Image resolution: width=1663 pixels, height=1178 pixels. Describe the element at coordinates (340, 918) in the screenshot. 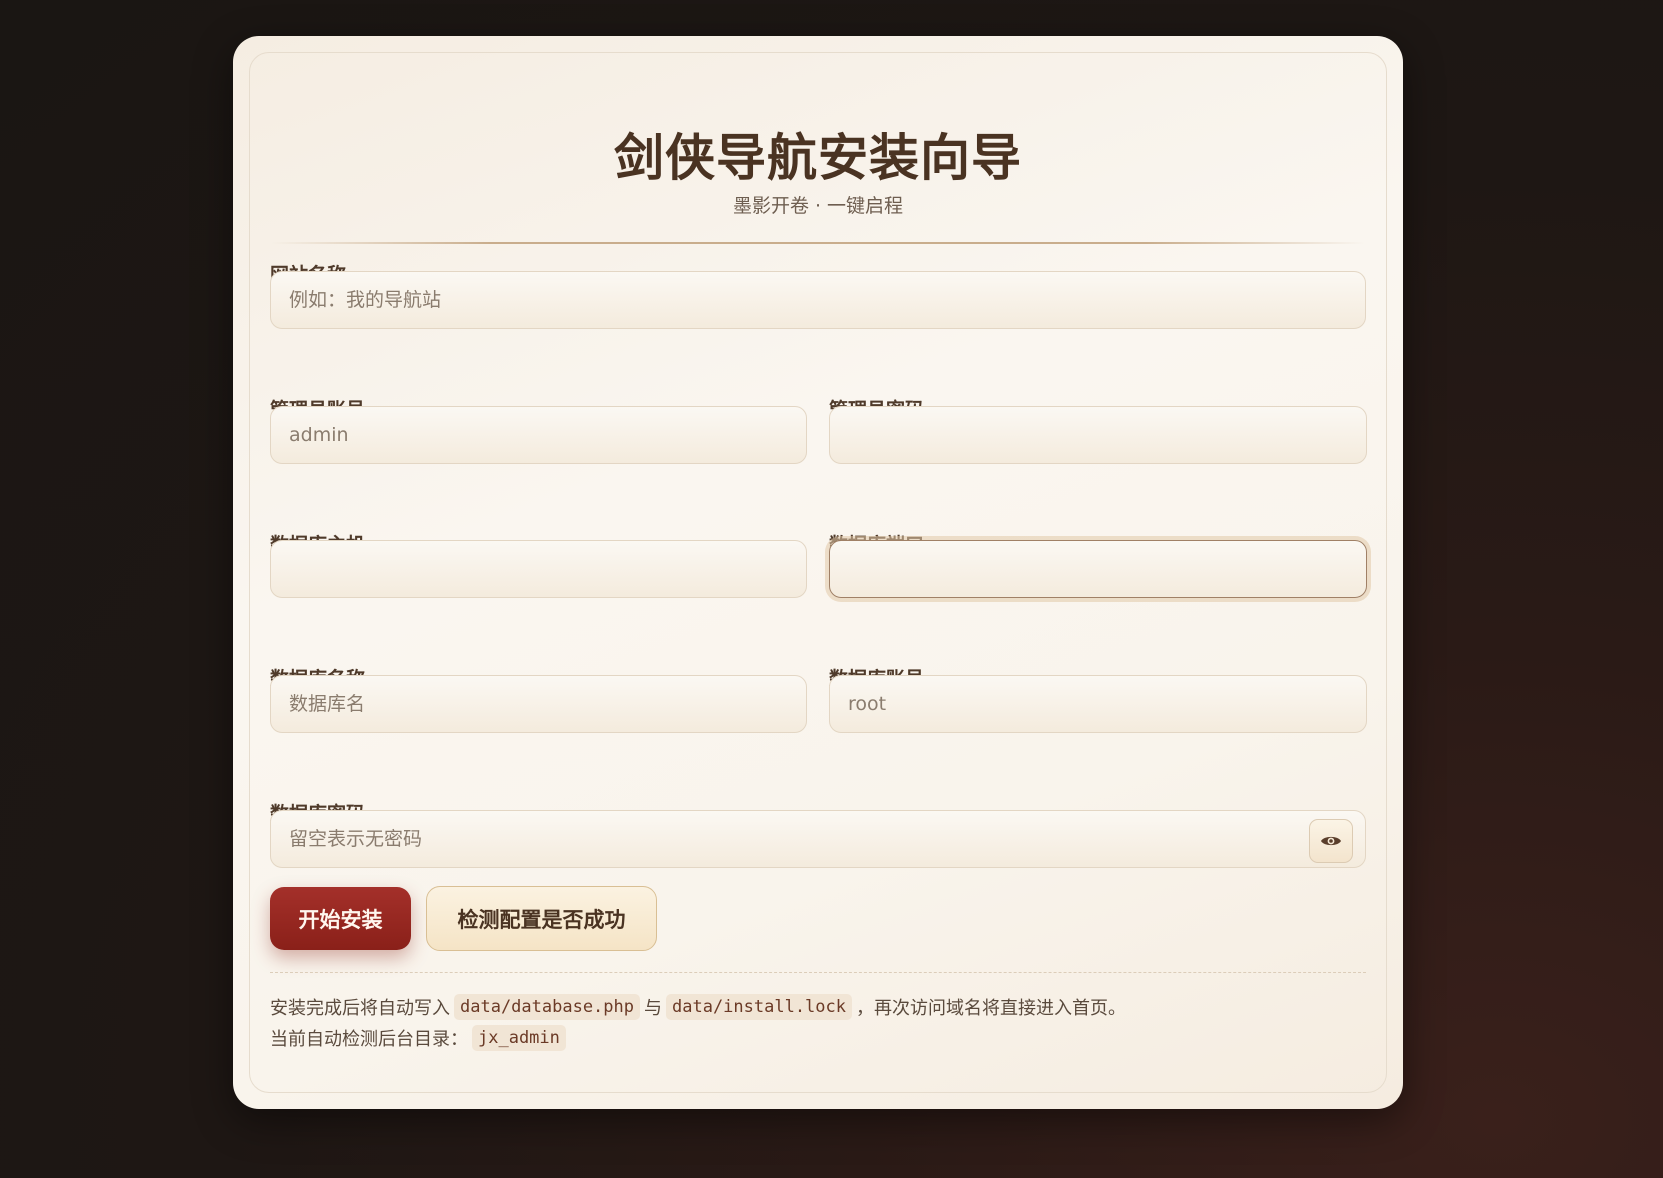

I see `start-install-button: 开始安装` at that location.